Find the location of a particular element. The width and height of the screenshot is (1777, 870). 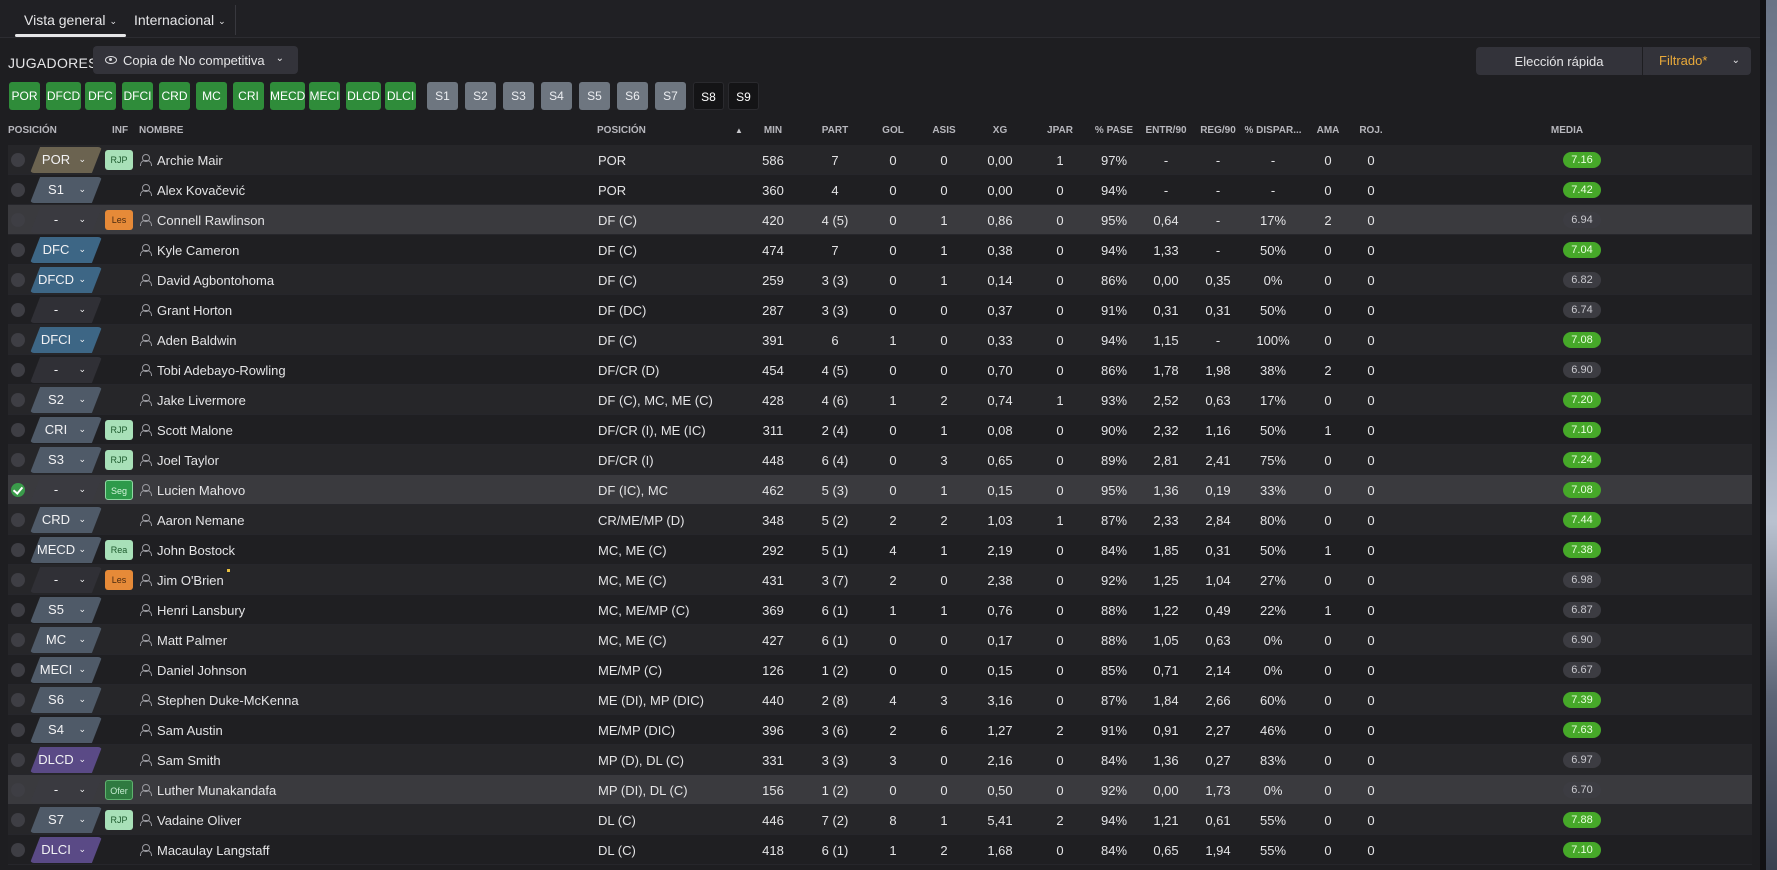

col-inf: INF is located at coordinates (120, 130).